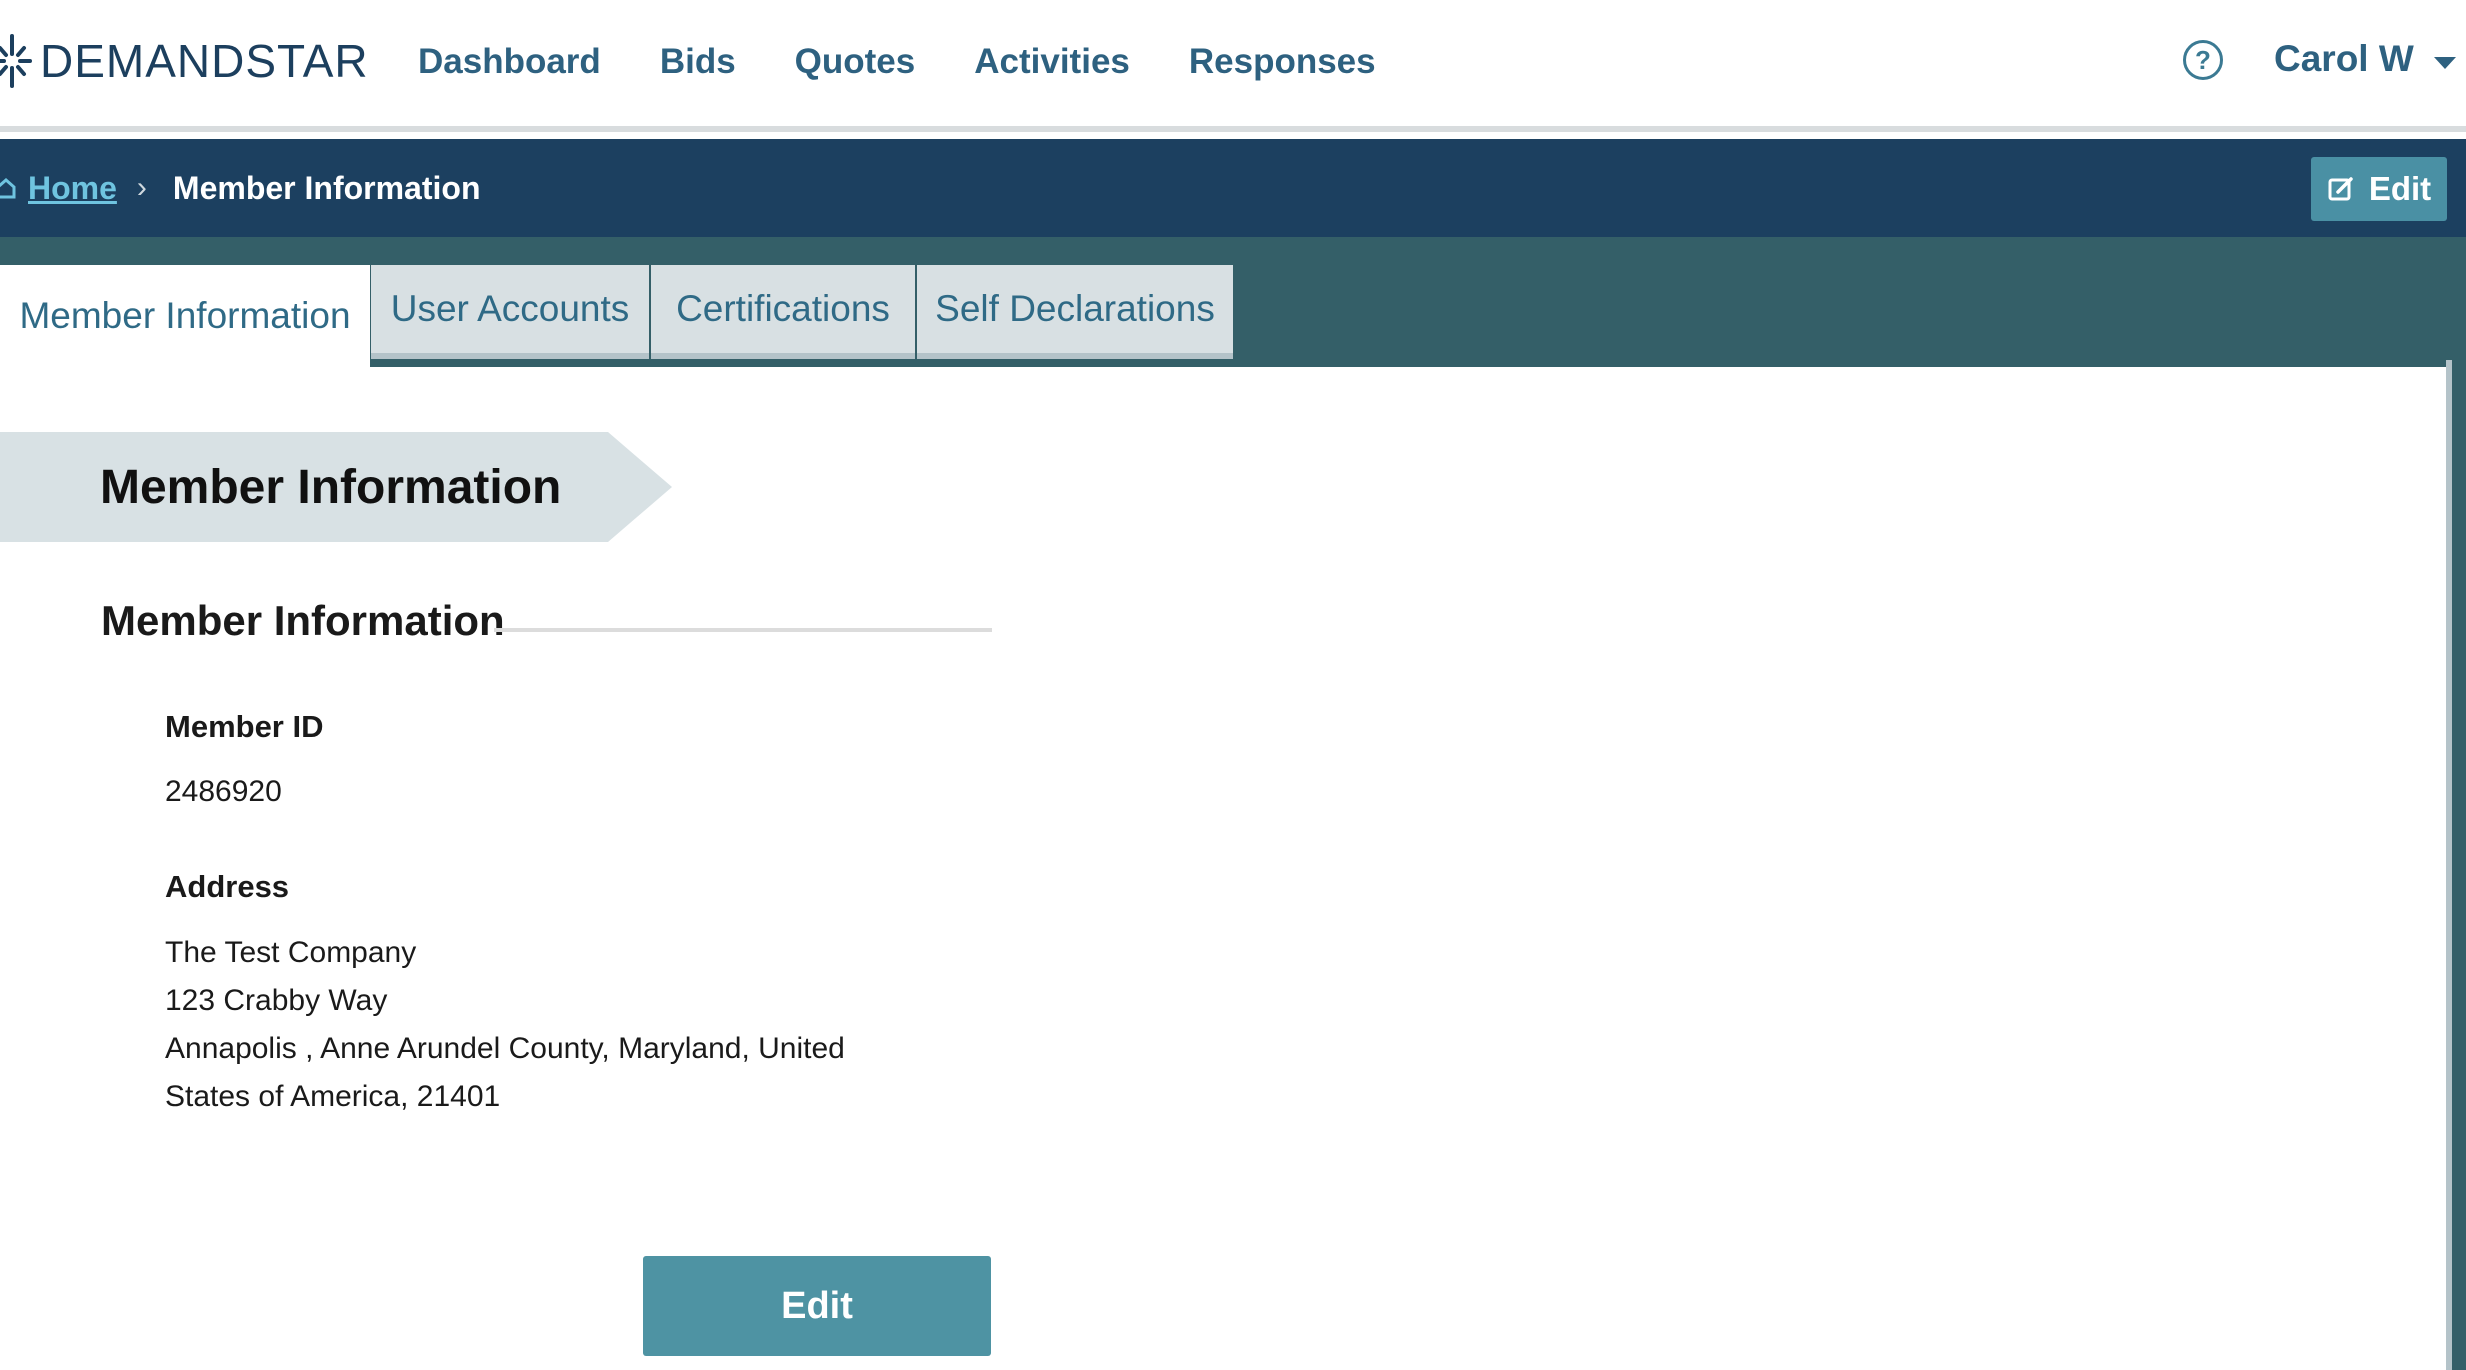 The image size is (2466, 1370). I want to click on nav-quotes: Quotes, so click(855, 62).